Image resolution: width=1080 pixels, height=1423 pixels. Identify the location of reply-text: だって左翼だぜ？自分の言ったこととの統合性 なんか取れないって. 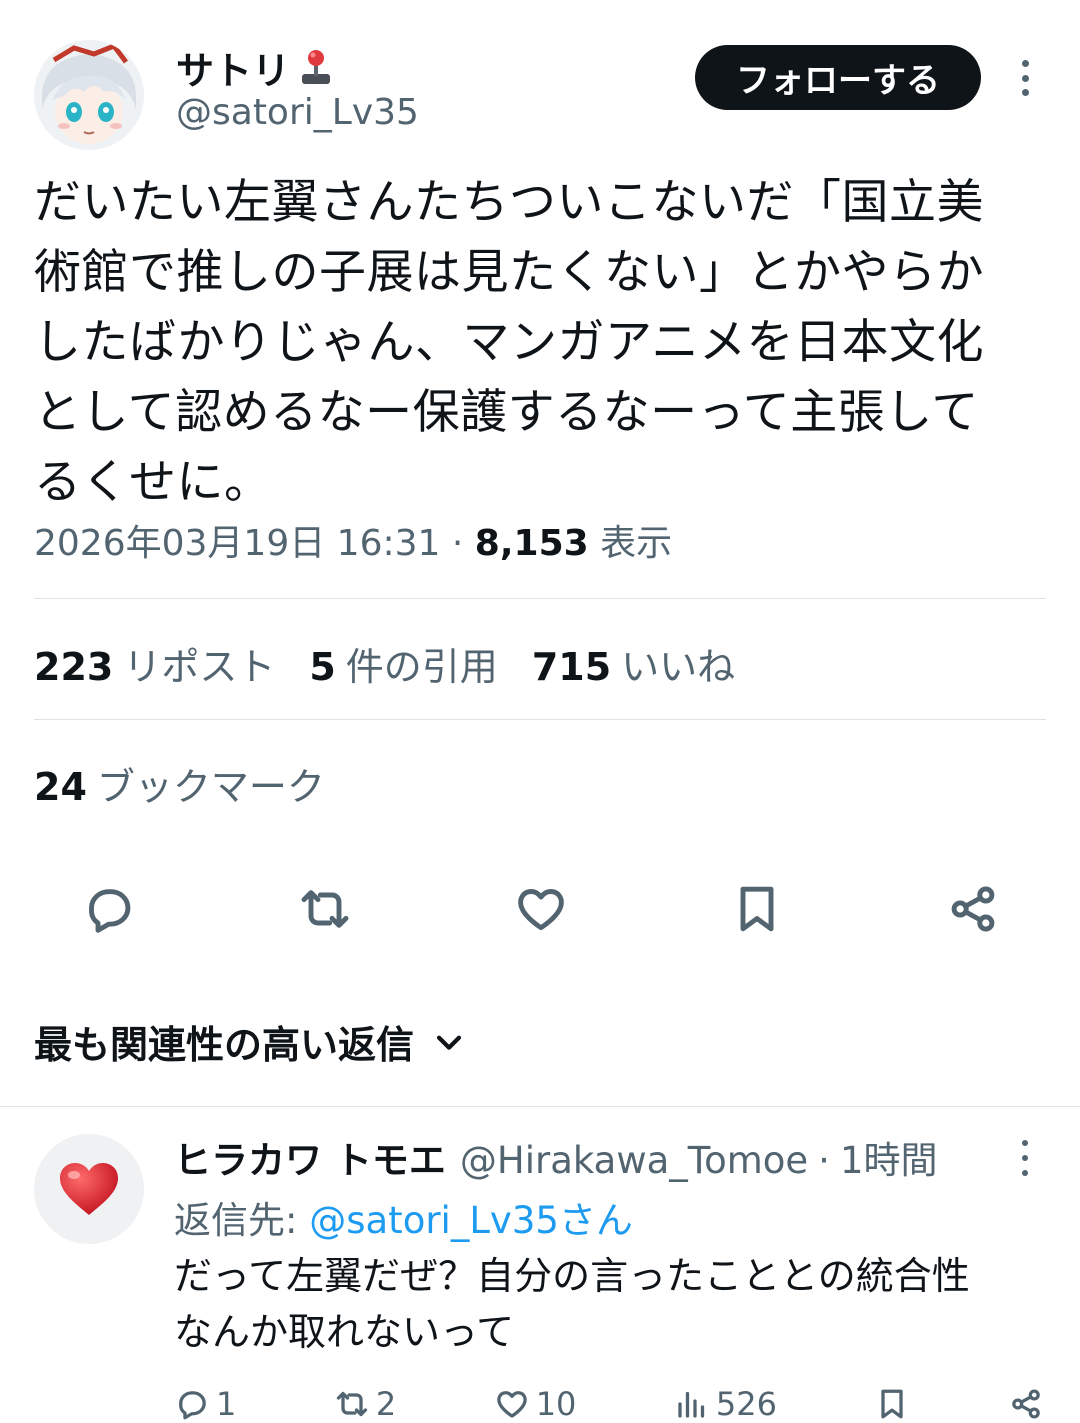
(572, 1304).